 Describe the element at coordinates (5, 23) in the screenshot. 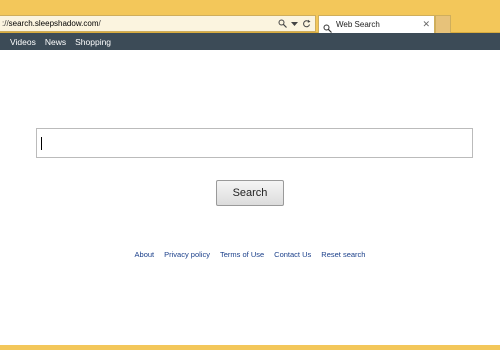

I see `address-prefix: ://` at that location.